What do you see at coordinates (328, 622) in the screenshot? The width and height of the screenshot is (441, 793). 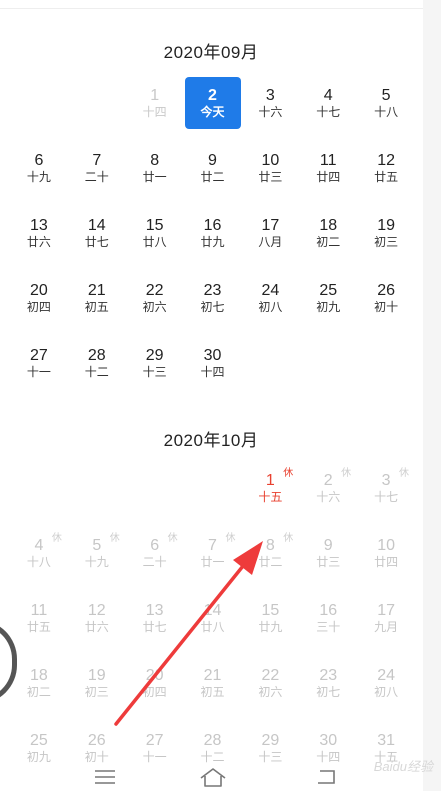 I see `calendar-day: 16 三十` at bounding box center [328, 622].